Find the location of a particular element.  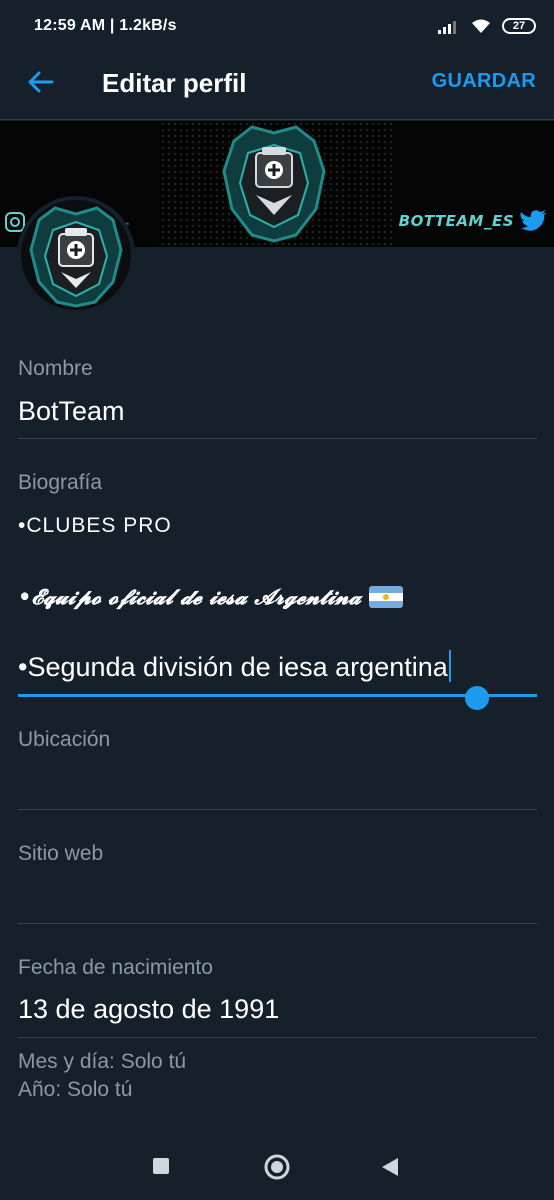

back-button is located at coordinates (40, 82).